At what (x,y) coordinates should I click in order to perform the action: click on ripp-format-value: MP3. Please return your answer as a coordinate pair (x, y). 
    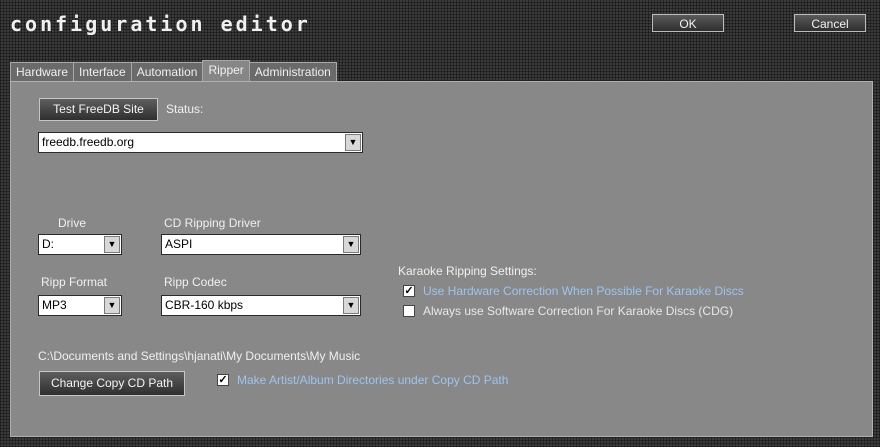
    Looking at the image, I should click on (54, 305).